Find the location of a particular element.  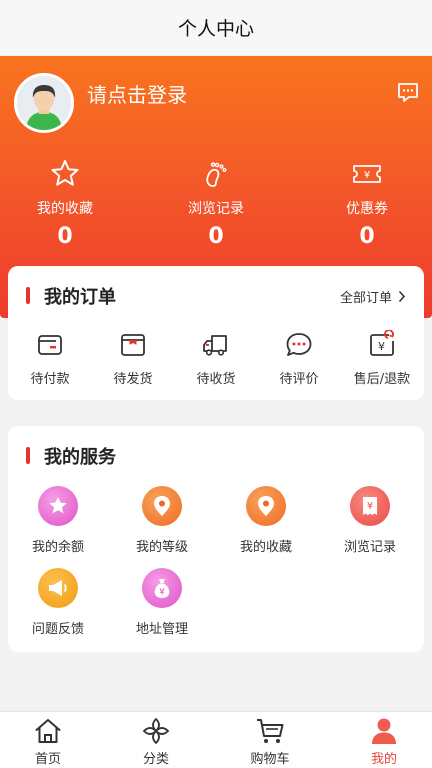

refund-icon: ¥ is located at coordinates (382, 343).